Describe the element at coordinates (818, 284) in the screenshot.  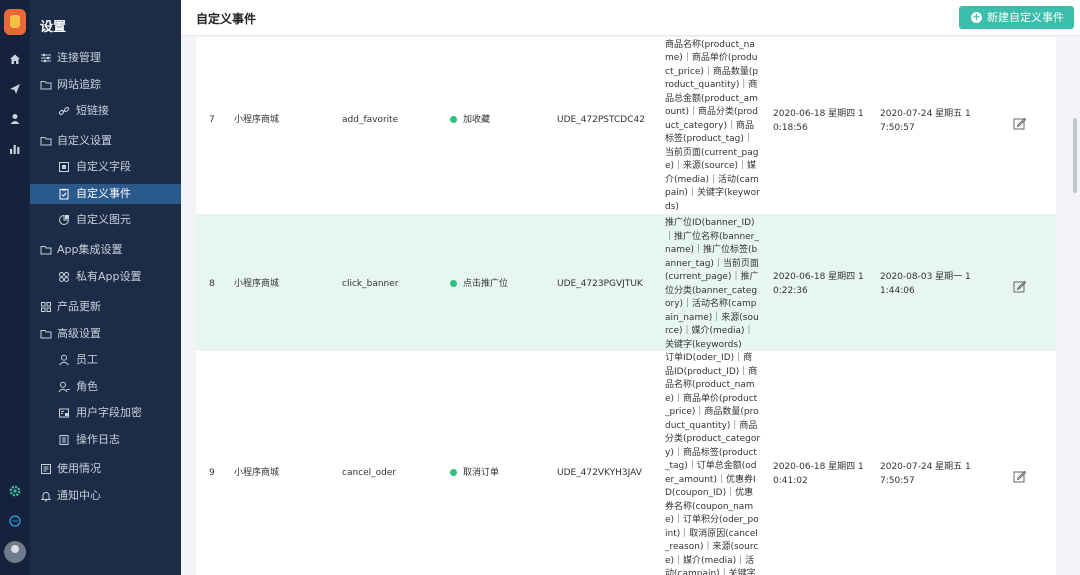
I see `row-created-time: 2020-06-18 星期四 10:22:36` at that location.